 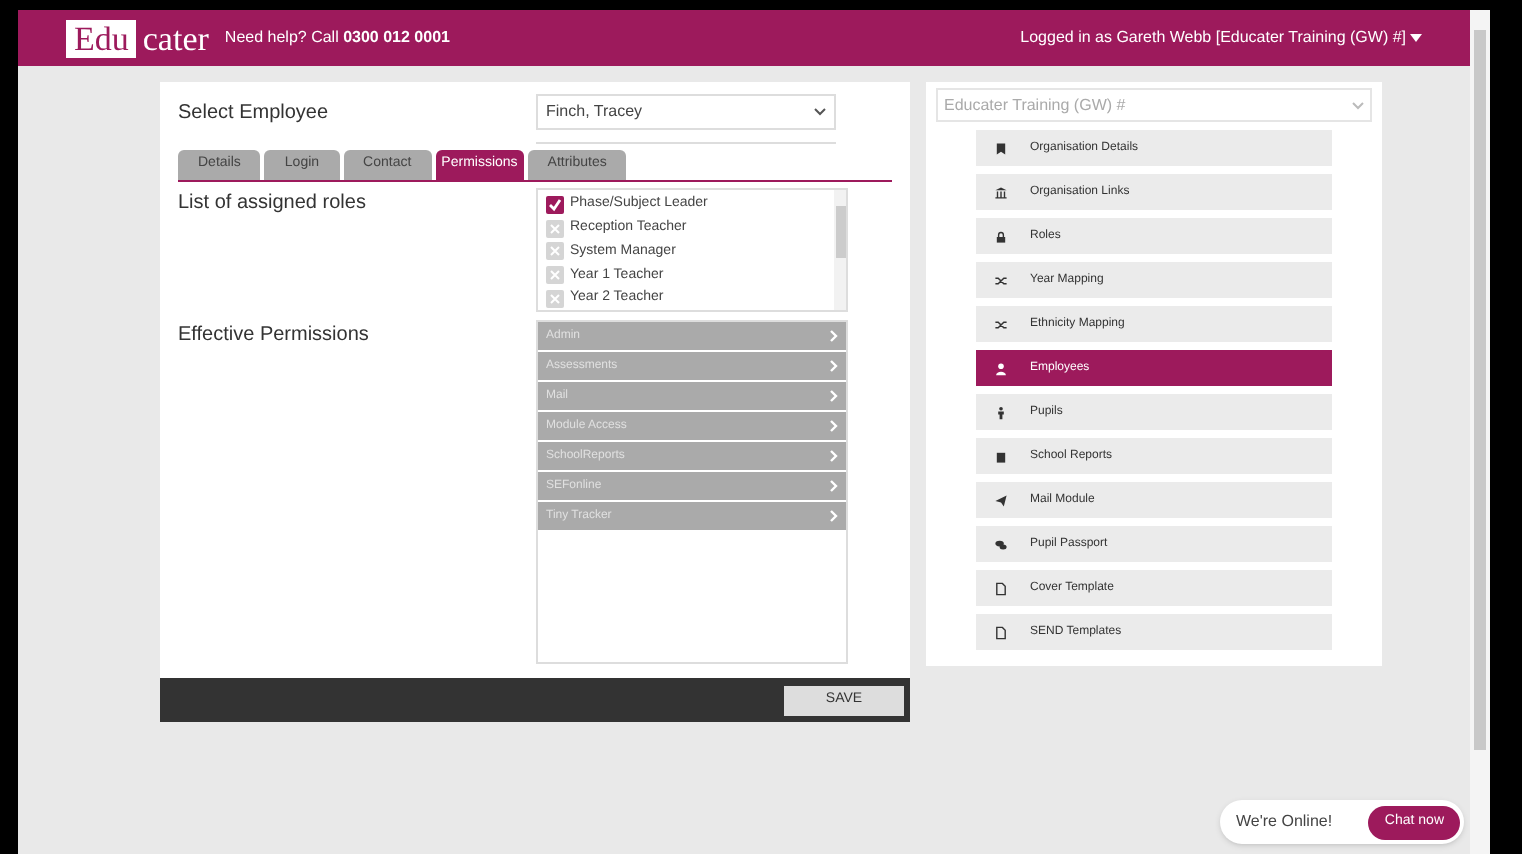 I want to click on book-icon, so click(x=1001, y=456).